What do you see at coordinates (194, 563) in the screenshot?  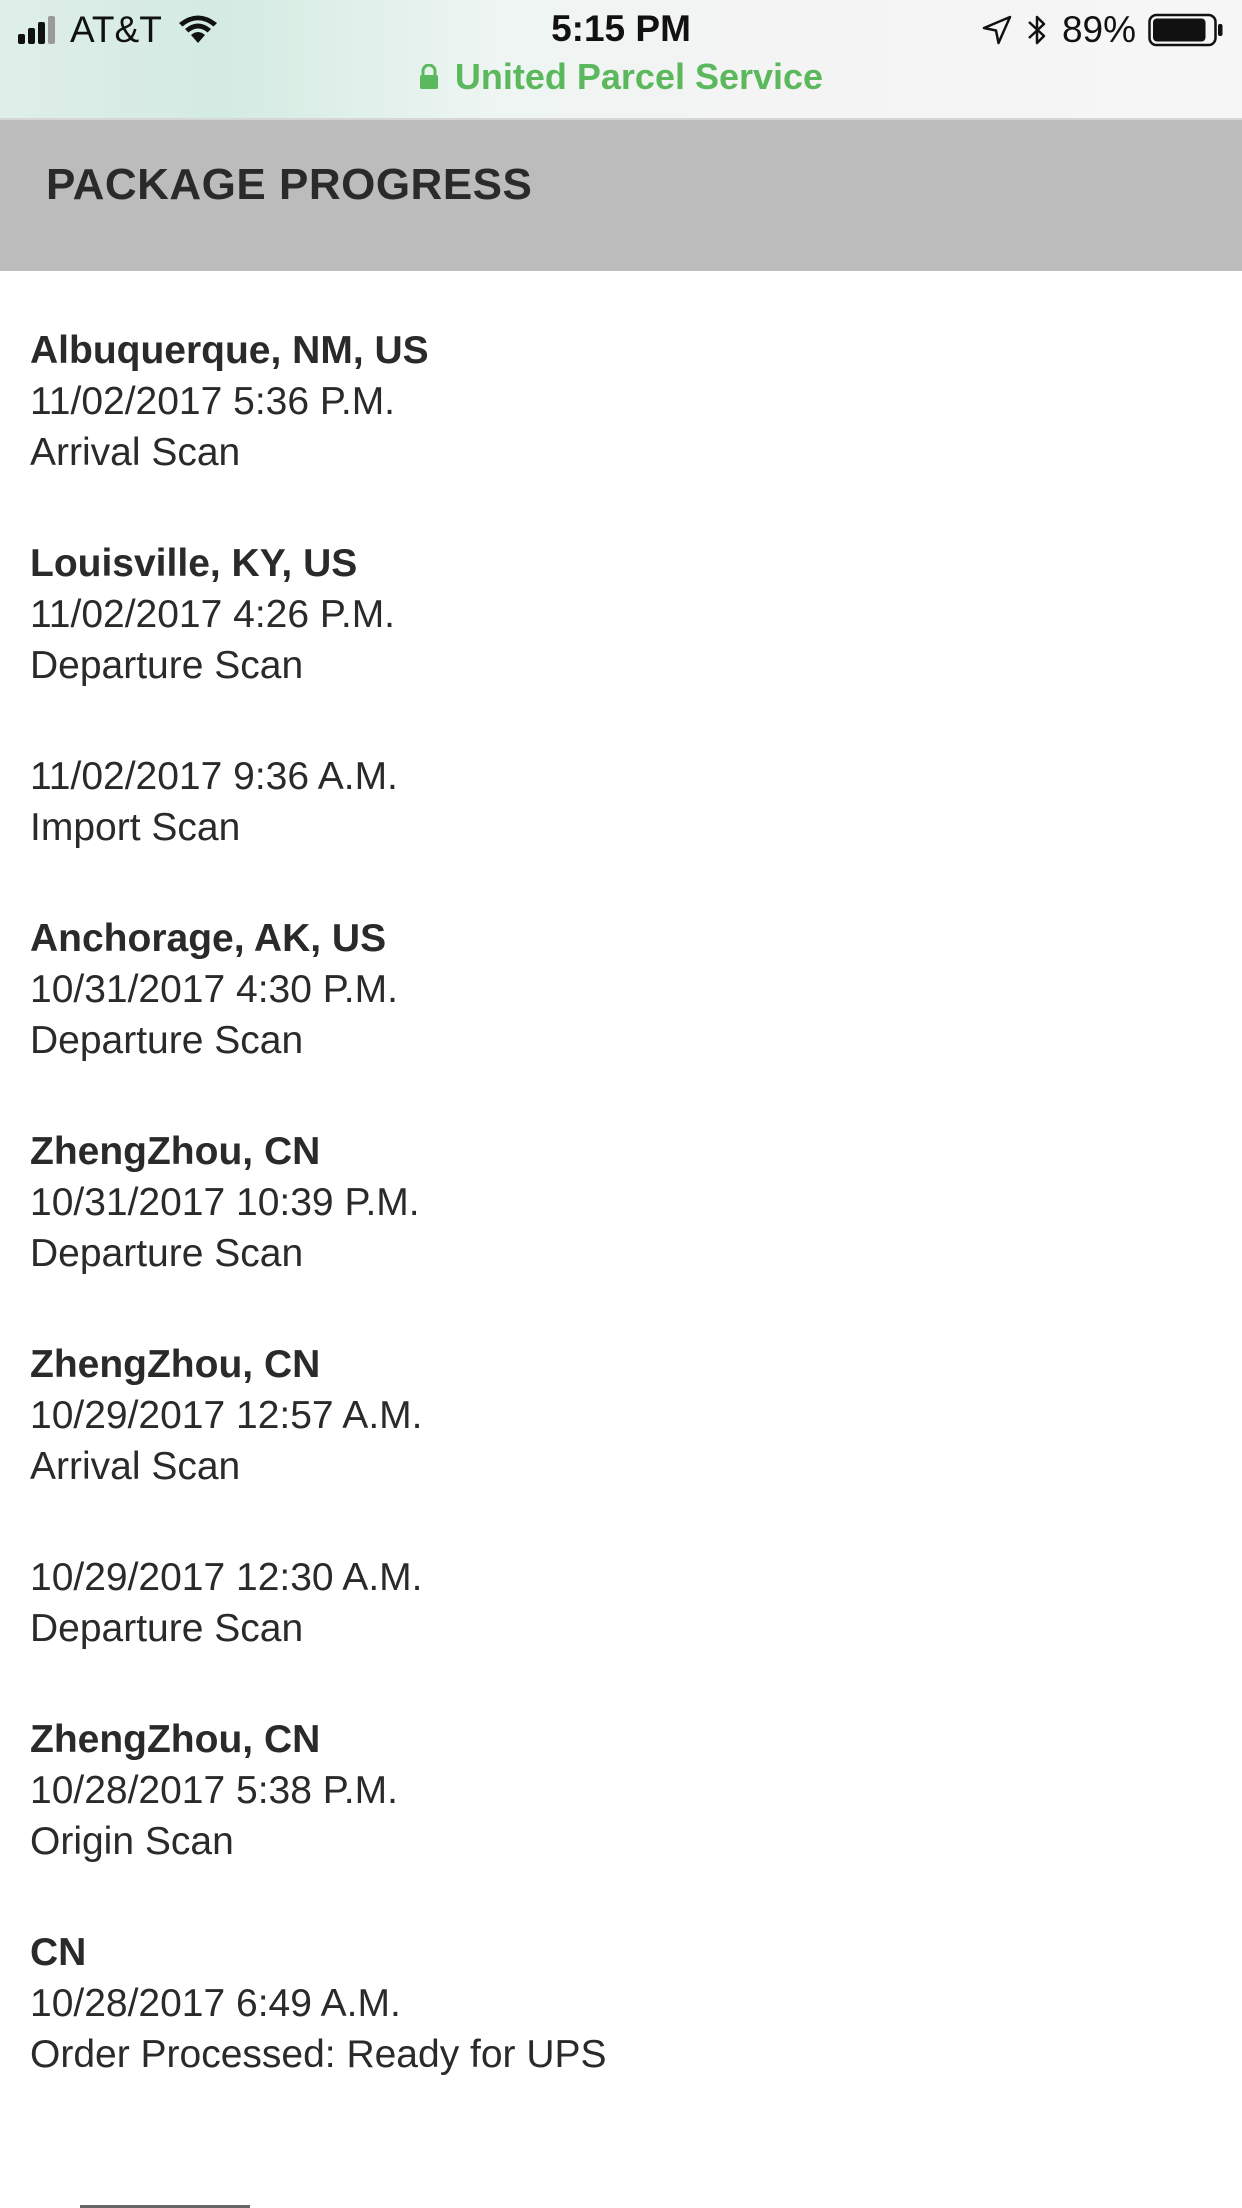 I see `entry-location: Louisville, KY, US` at bounding box center [194, 563].